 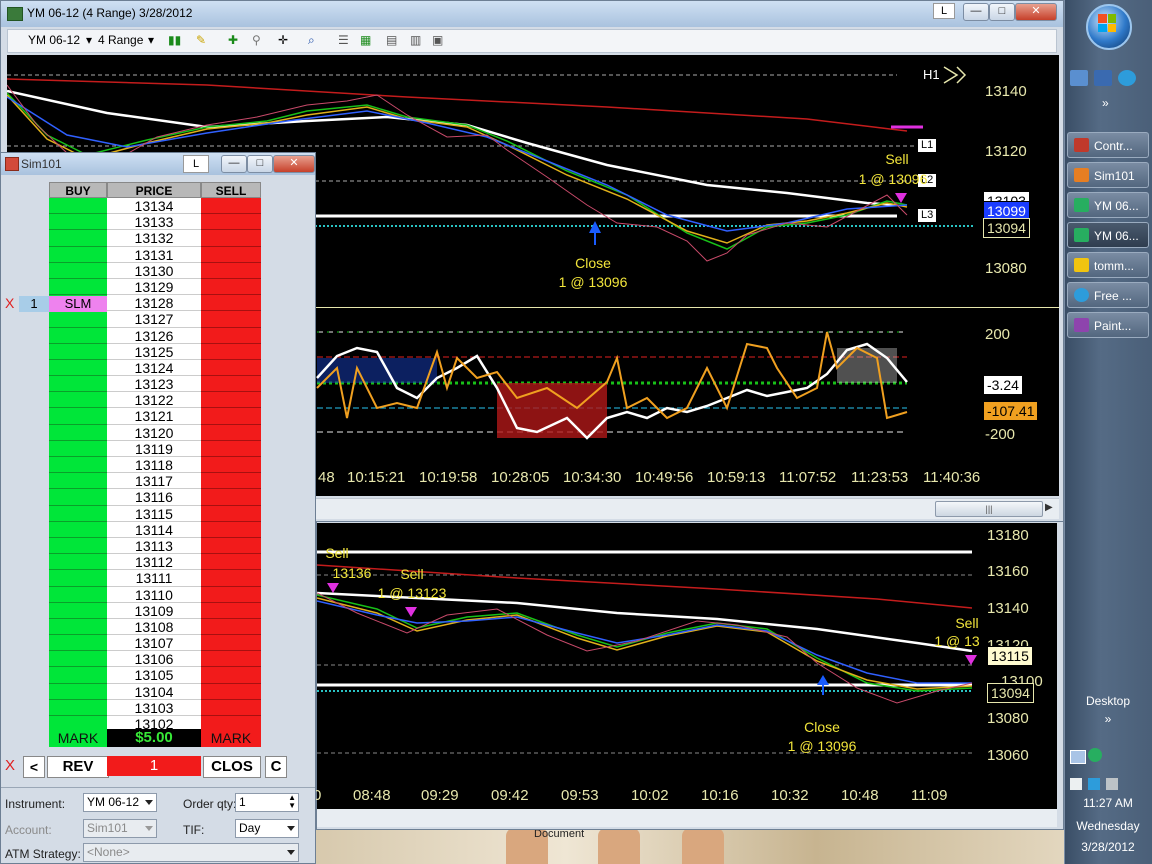 What do you see at coordinates (294, 164) in the screenshot?
I see `sim-close-button: ✕` at bounding box center [294, 164].